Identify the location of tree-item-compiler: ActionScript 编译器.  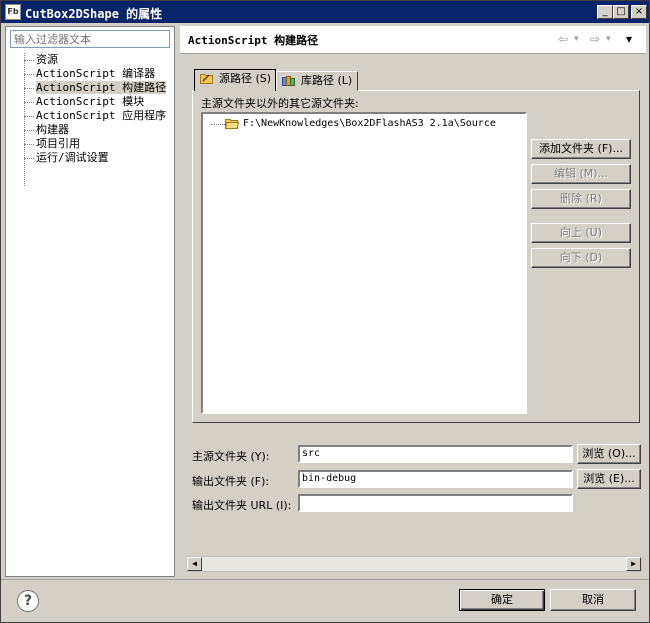
(96, 74).